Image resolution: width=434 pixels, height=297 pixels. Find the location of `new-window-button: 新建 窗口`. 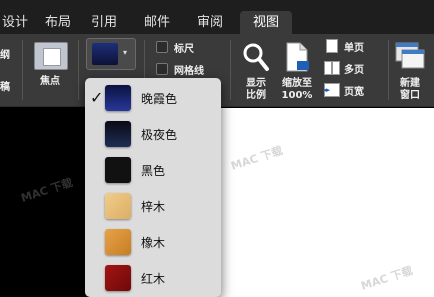

new-window-button: 新建 窗口 is located at coordinates (410, 70).